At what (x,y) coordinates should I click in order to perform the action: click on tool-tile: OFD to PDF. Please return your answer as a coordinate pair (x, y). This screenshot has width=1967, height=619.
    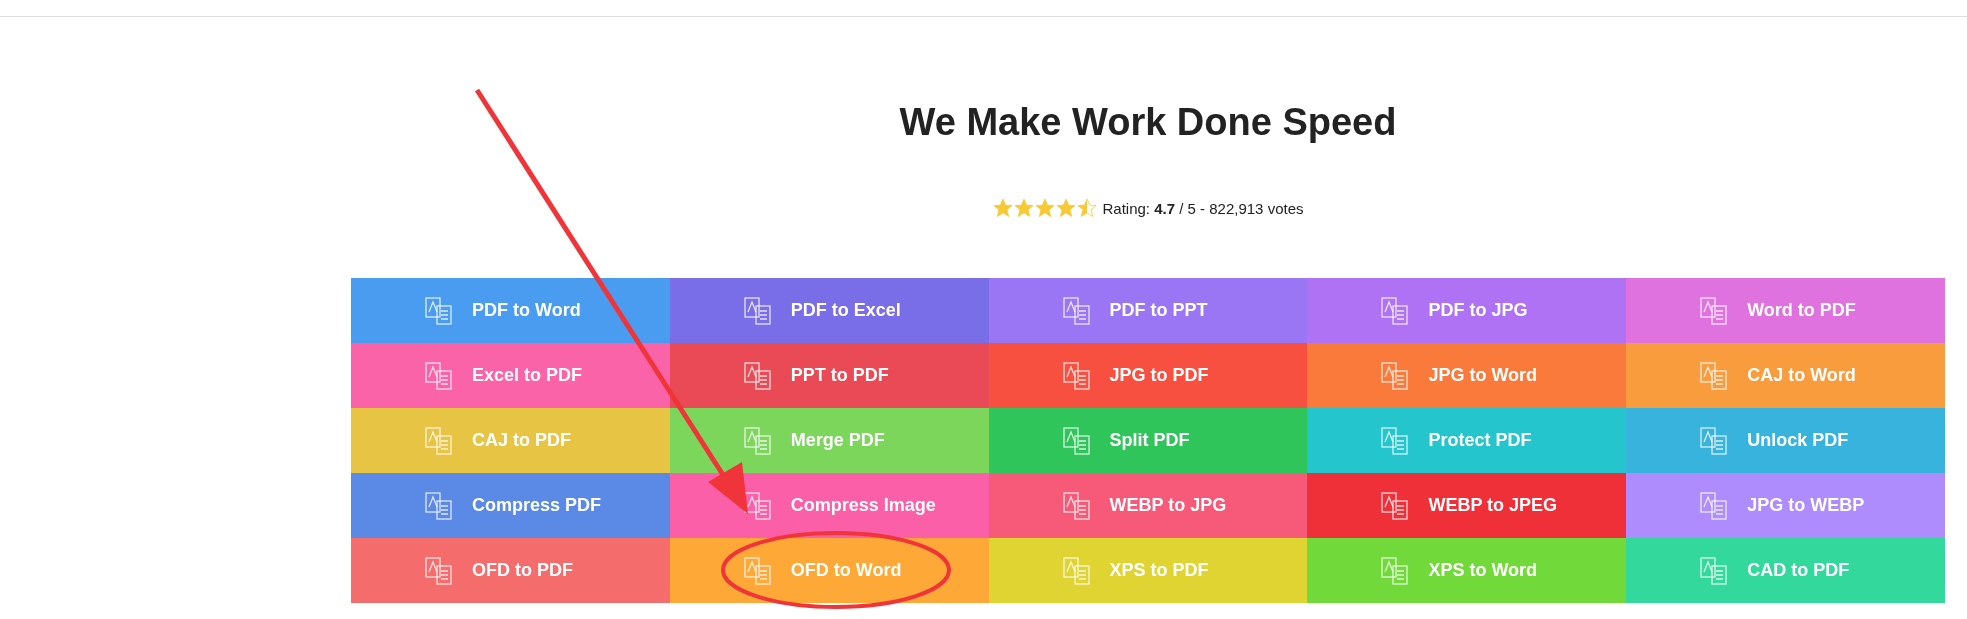
    Looking at the image, I should click on (510, 570).